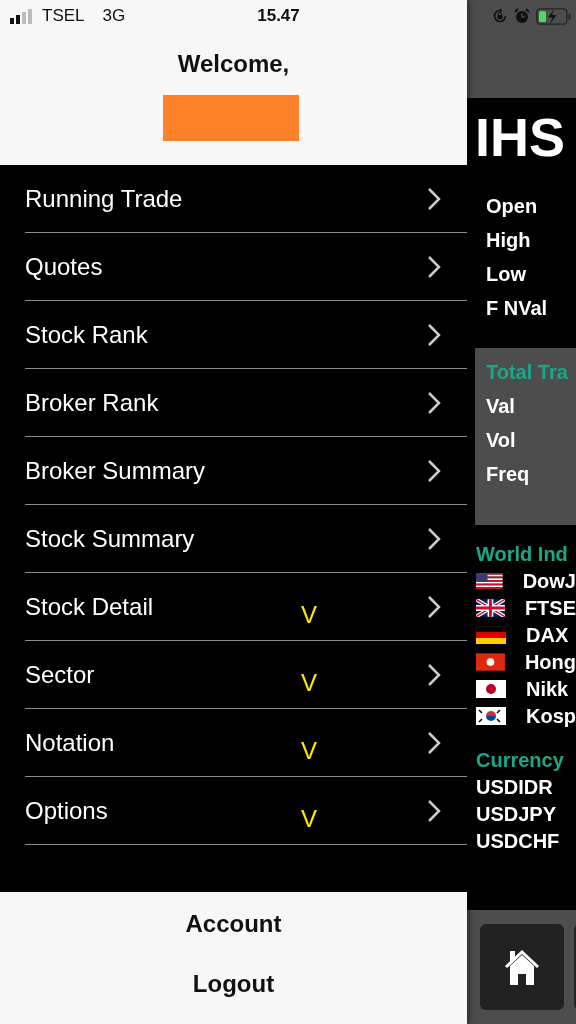 The height and width of the screenshot is (1024, 576). I want to click on stat-label: F NVal, so click(517, 308).